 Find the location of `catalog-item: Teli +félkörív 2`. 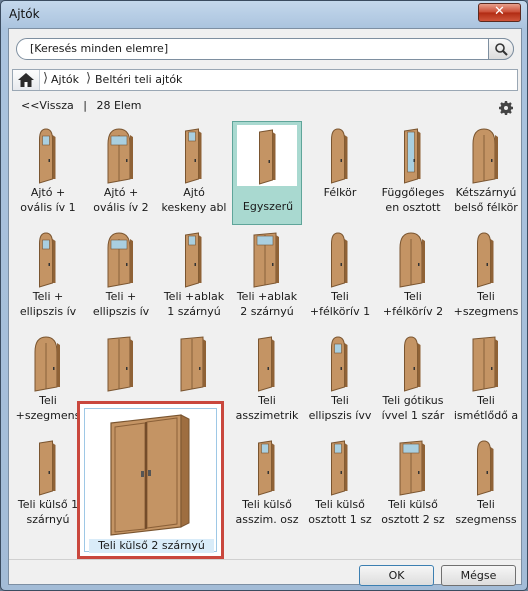

catalog-item: Teli +félkörív 2 is located at coordinates (413, 277).